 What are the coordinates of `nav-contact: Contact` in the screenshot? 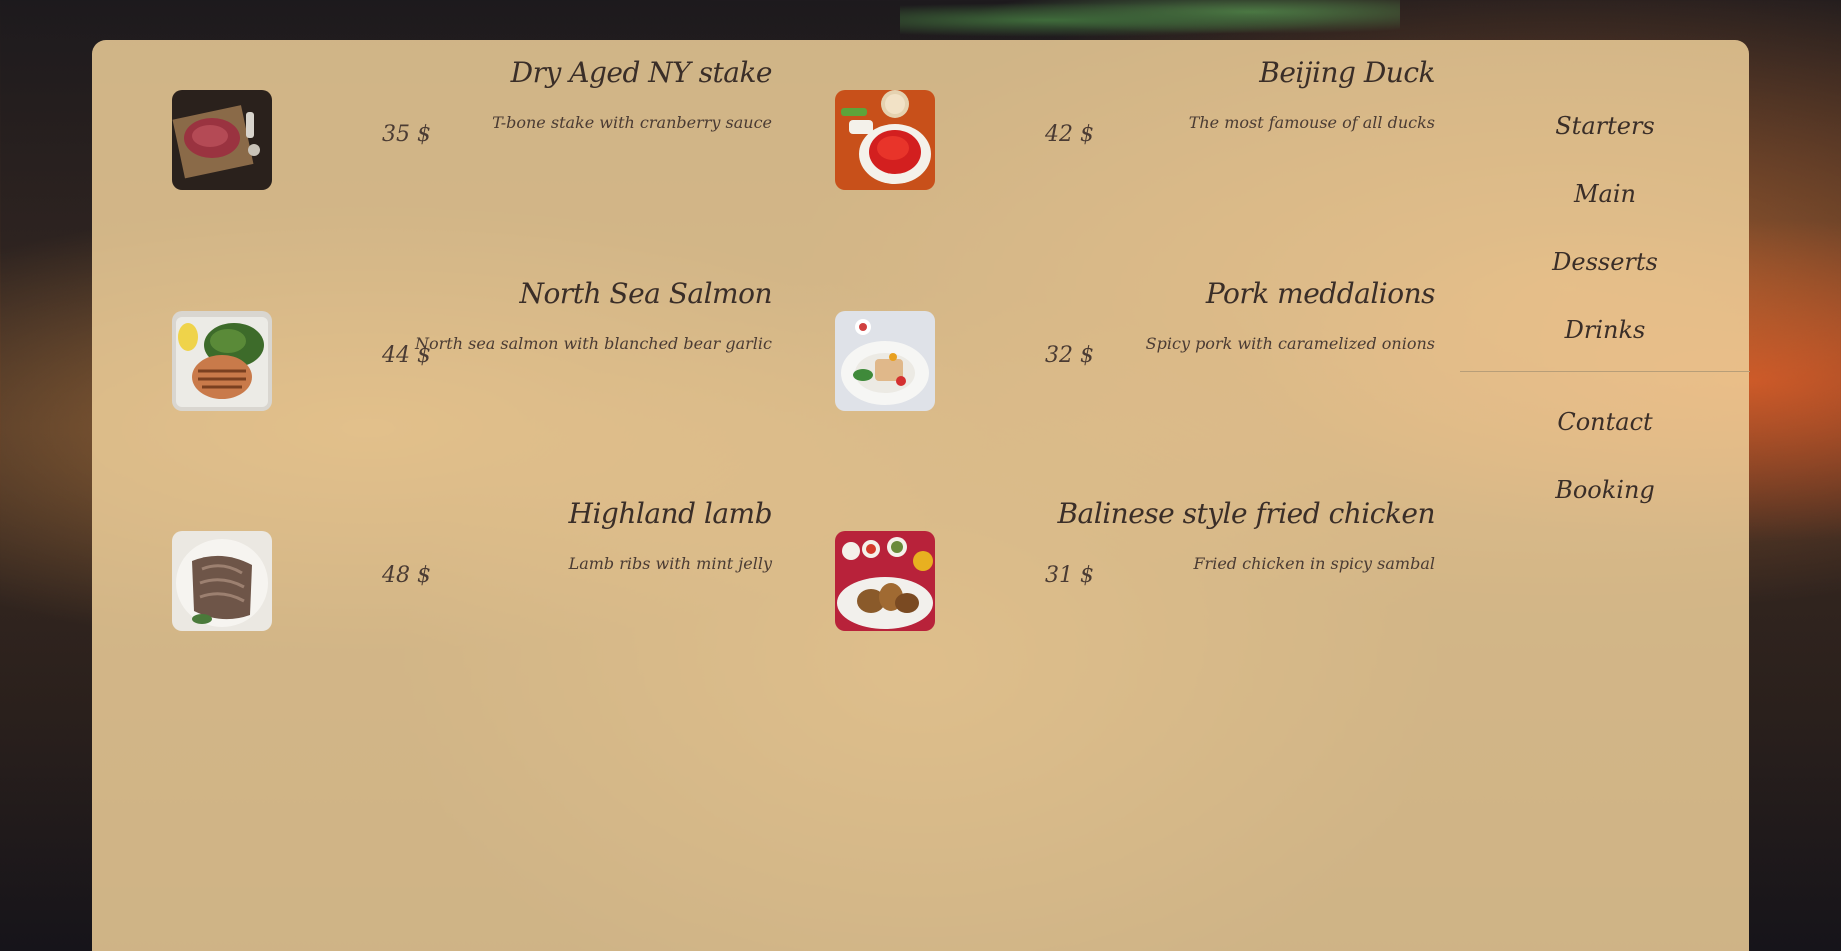 It's located at (1605, 422).